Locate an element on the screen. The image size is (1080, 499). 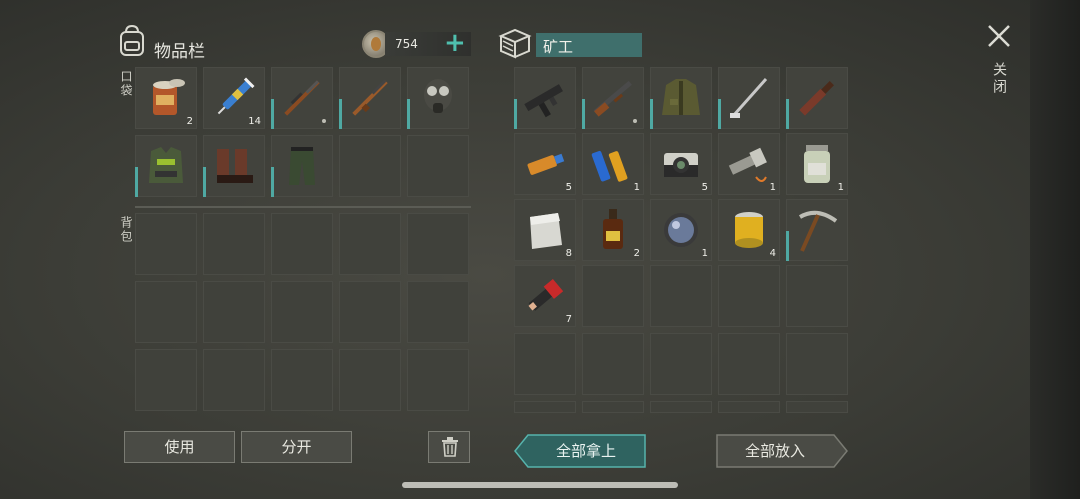
pill-bottle-icon is located at coordinates (817, 164).